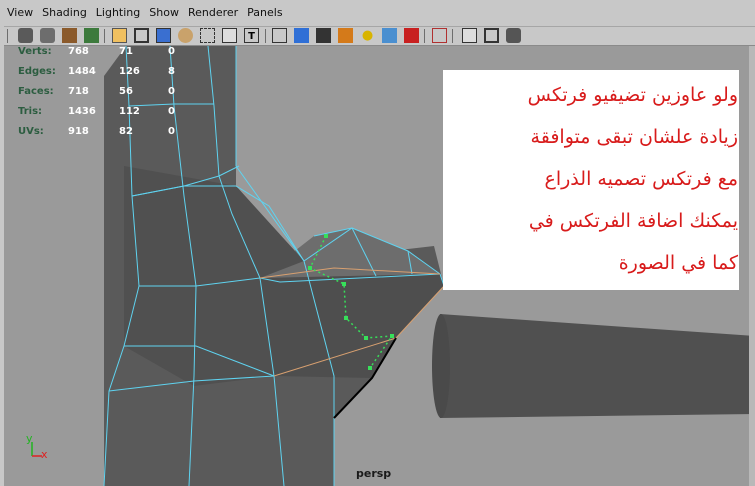  I want to click on isolate-select-icon, so click(439, 35).